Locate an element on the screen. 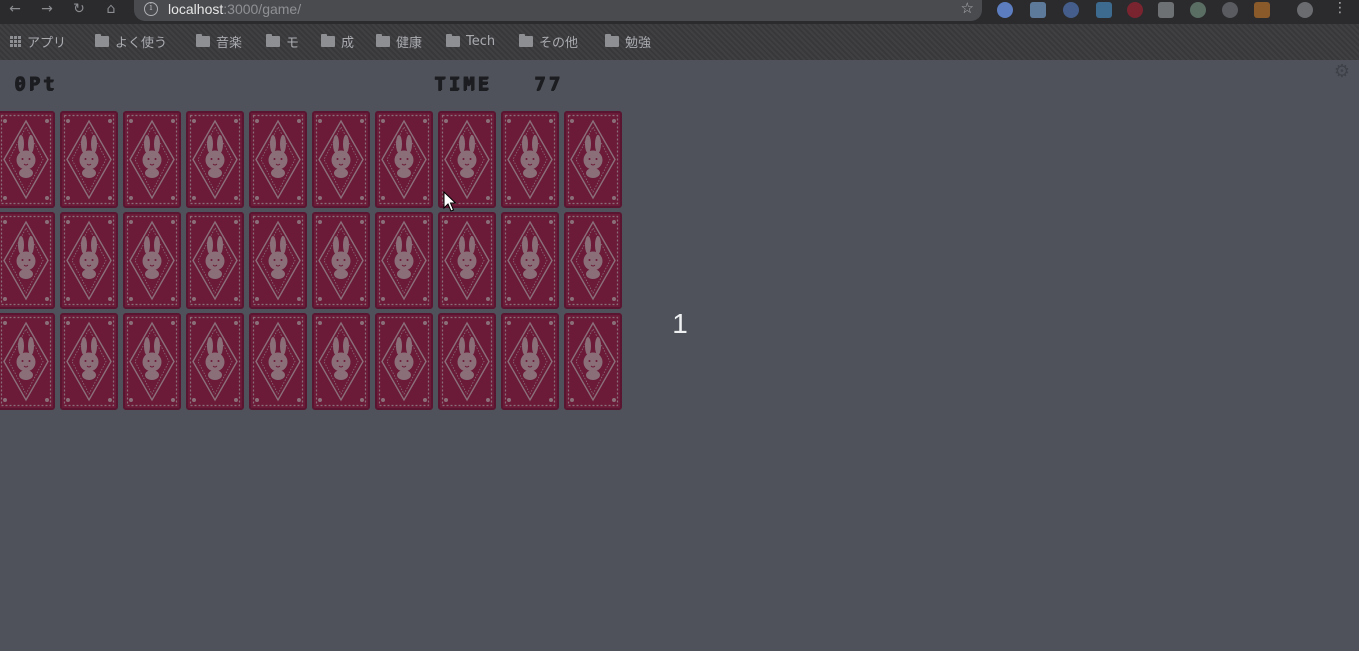 This screenshot has height=651, width=1359. extension-chat-icon is located at coordinates (1198, 10).